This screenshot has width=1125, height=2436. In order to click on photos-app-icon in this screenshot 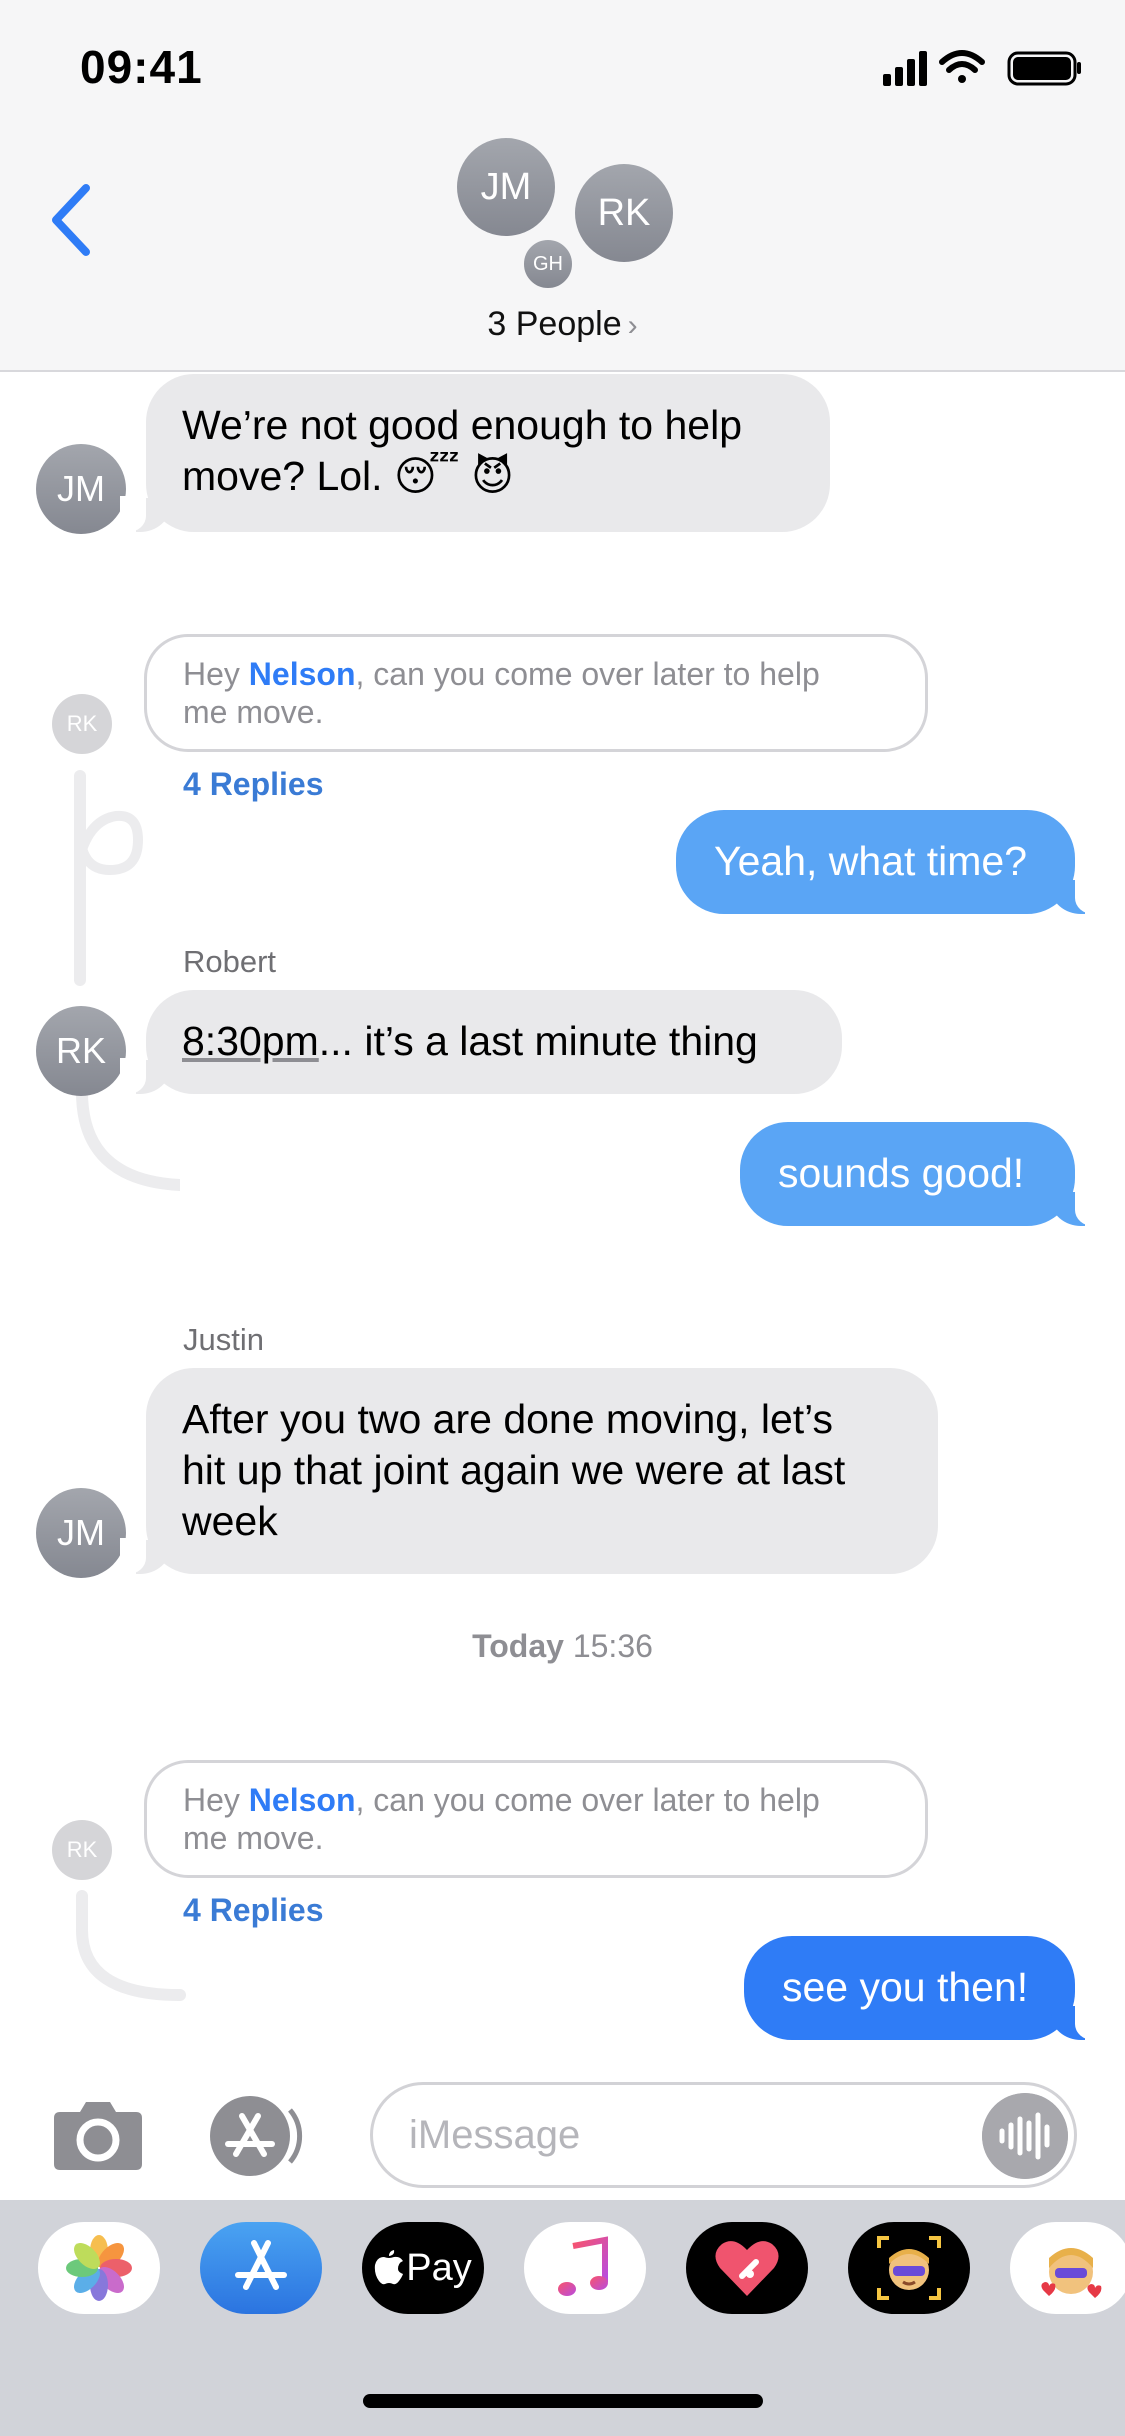, I will do `click(99, 2268)`.